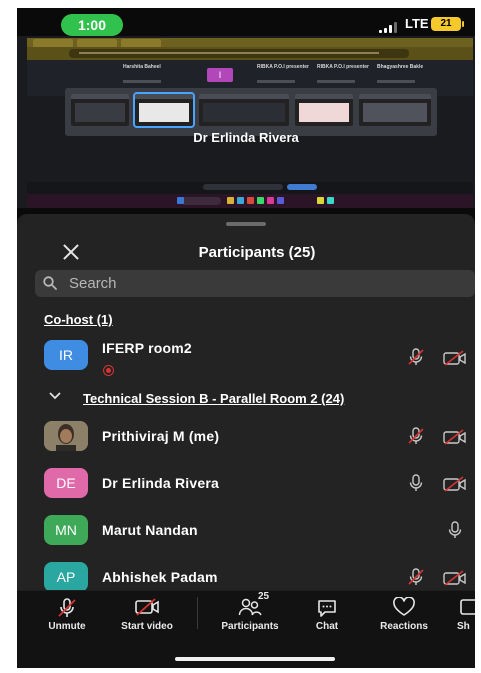 The width and height of the screenshot is (481, 673). I want to click on reactions-button: Reactions, so click(404, 611).